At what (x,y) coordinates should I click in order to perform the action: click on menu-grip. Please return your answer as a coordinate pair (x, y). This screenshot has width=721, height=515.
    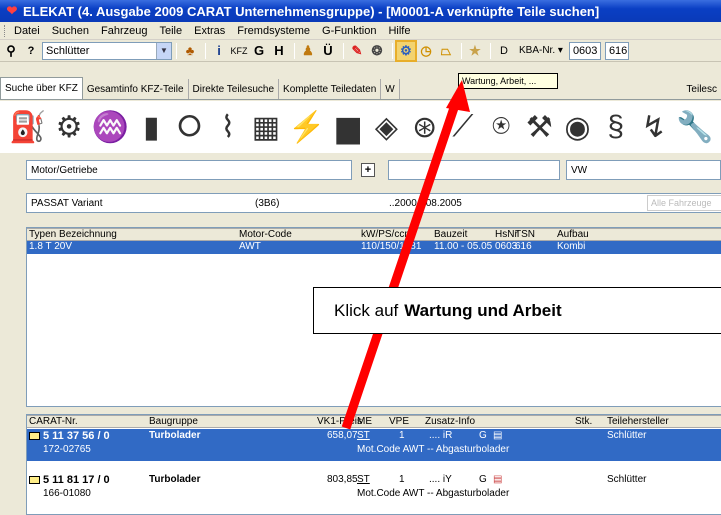
    Looking at the image, I should click on (7, 30).